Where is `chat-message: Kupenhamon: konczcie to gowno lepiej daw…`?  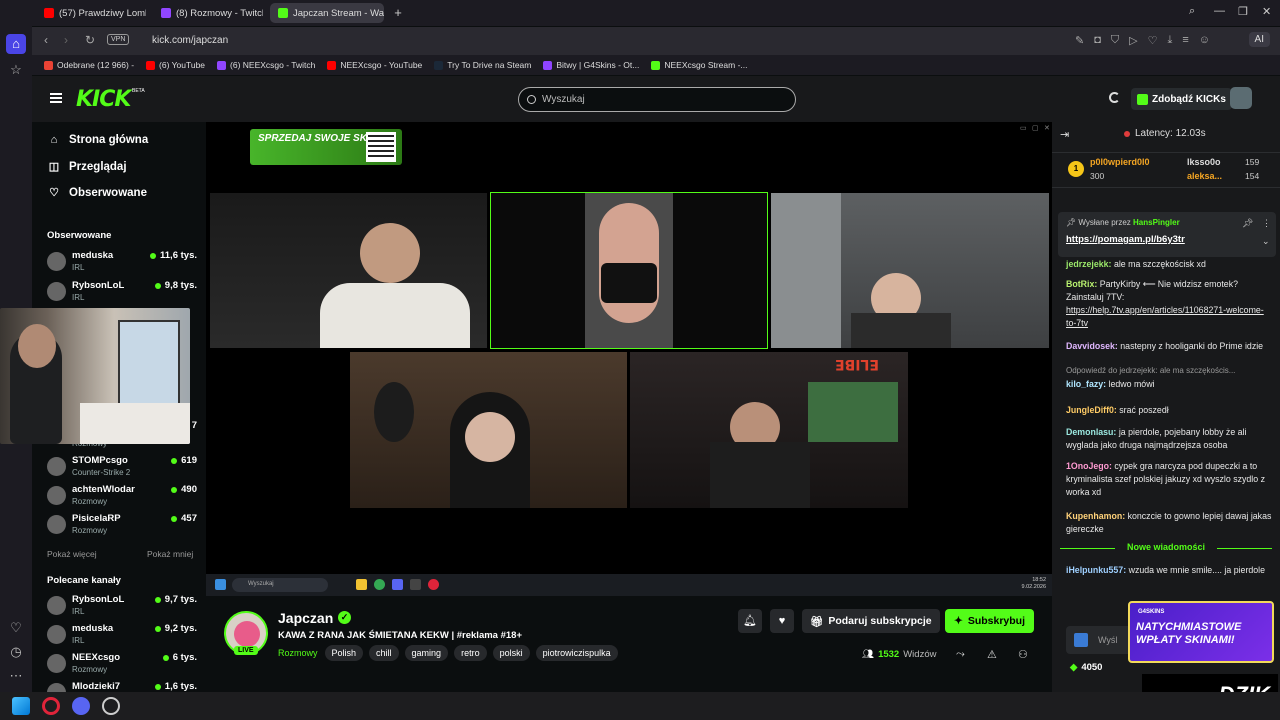 chat-message: Kupenhamon: konczcie to gowno lepiej daw… is located at coordinates (1169, 523).